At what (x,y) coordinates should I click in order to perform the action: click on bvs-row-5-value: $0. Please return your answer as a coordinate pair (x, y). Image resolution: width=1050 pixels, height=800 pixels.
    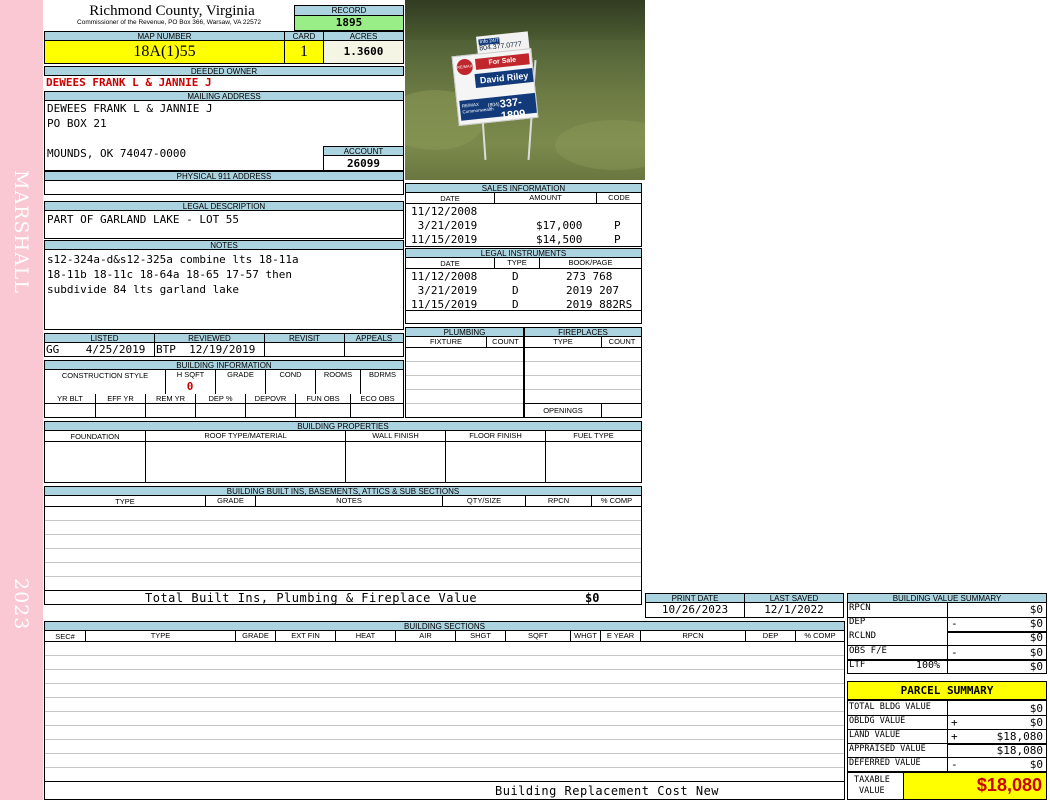
    Looking at the image, I should click on (1036, 666).